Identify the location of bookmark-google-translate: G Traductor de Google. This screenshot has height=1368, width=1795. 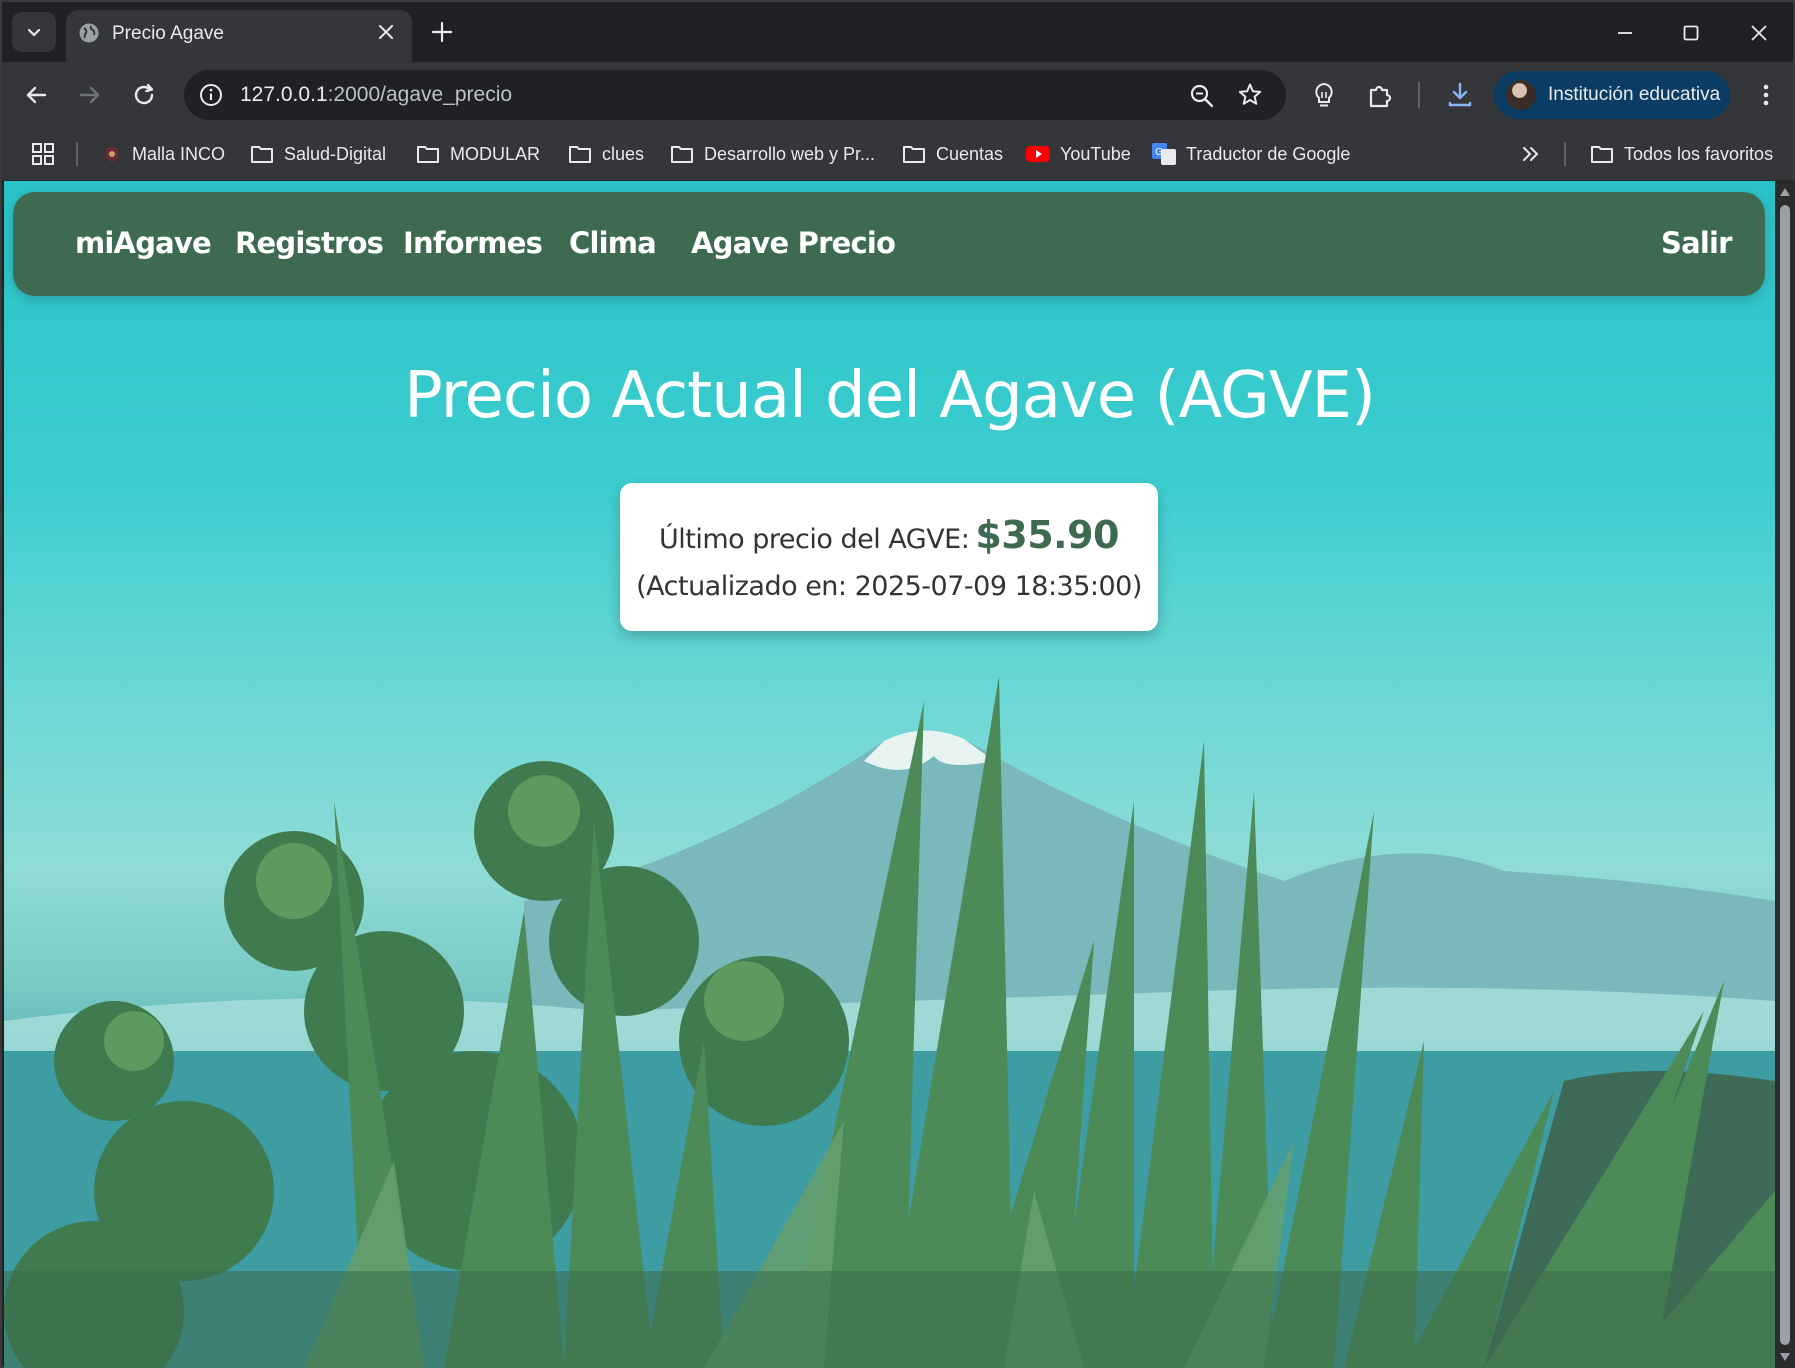
(1251, 154).